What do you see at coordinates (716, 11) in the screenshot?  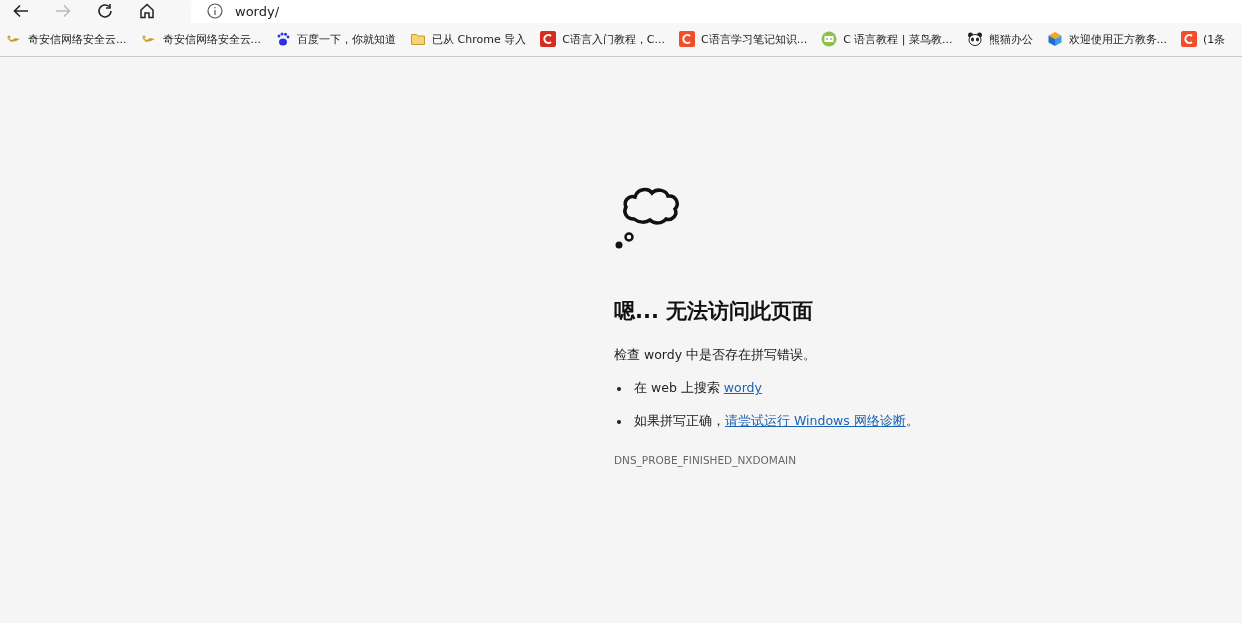 I see `address-bar: wordy/` at bounding box center [716, 11].